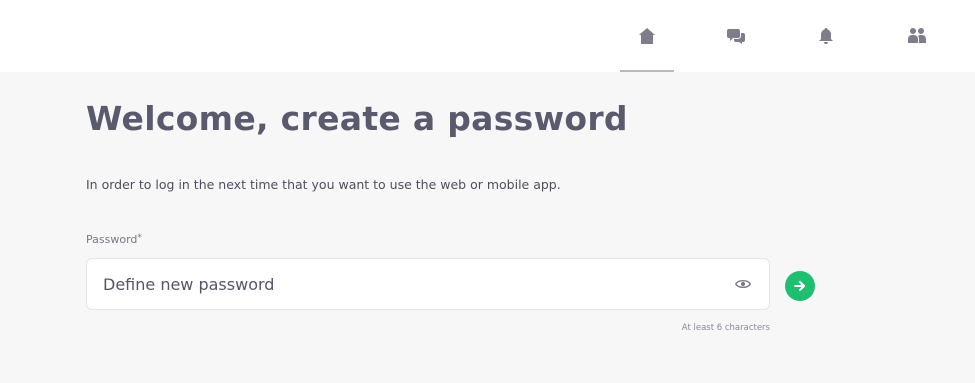 Image resolution: width=975 pixels, height=383 pixels. I want to click on arrow-right-icon, so click(800, 286).